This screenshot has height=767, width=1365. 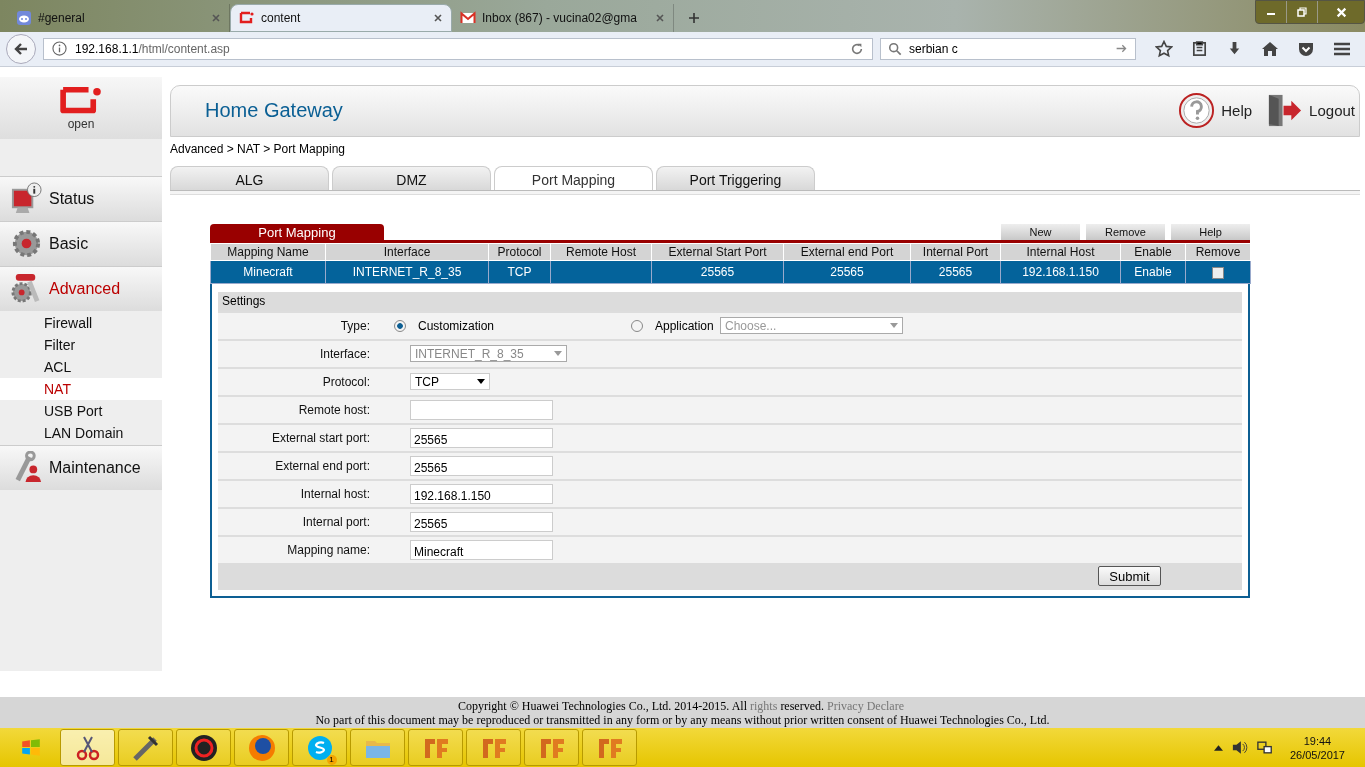 I want to click on back-arrow-icon, so click(x=21, y=48).